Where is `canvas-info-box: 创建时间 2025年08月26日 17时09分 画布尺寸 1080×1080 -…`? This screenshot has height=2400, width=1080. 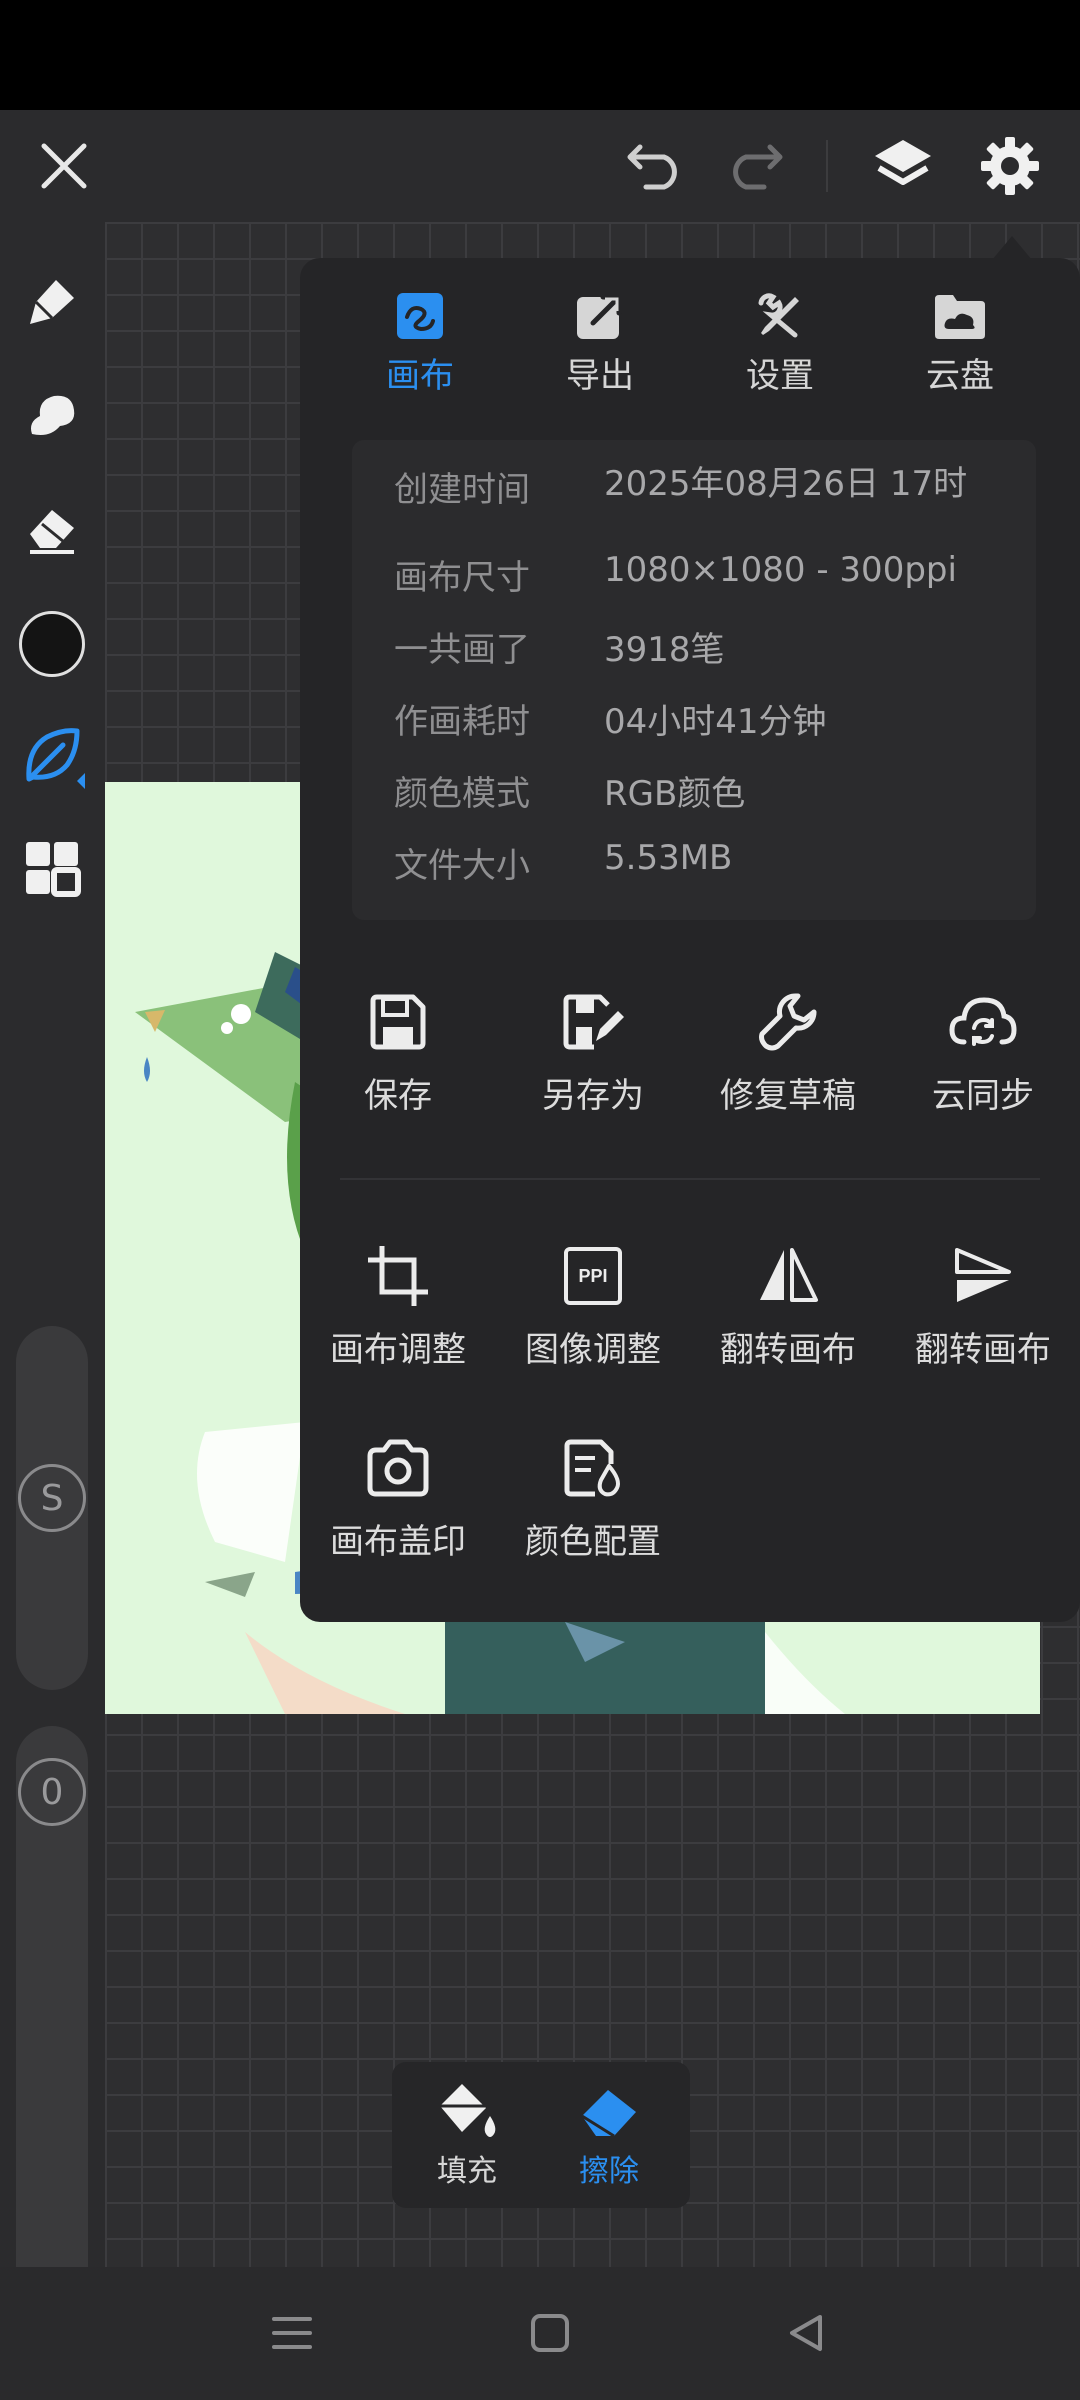 canvas-info-box: 创建时间 2025年08月26日 17时09分 画布尺寸 1080×1080 -… is located at coordinates (694, 680).